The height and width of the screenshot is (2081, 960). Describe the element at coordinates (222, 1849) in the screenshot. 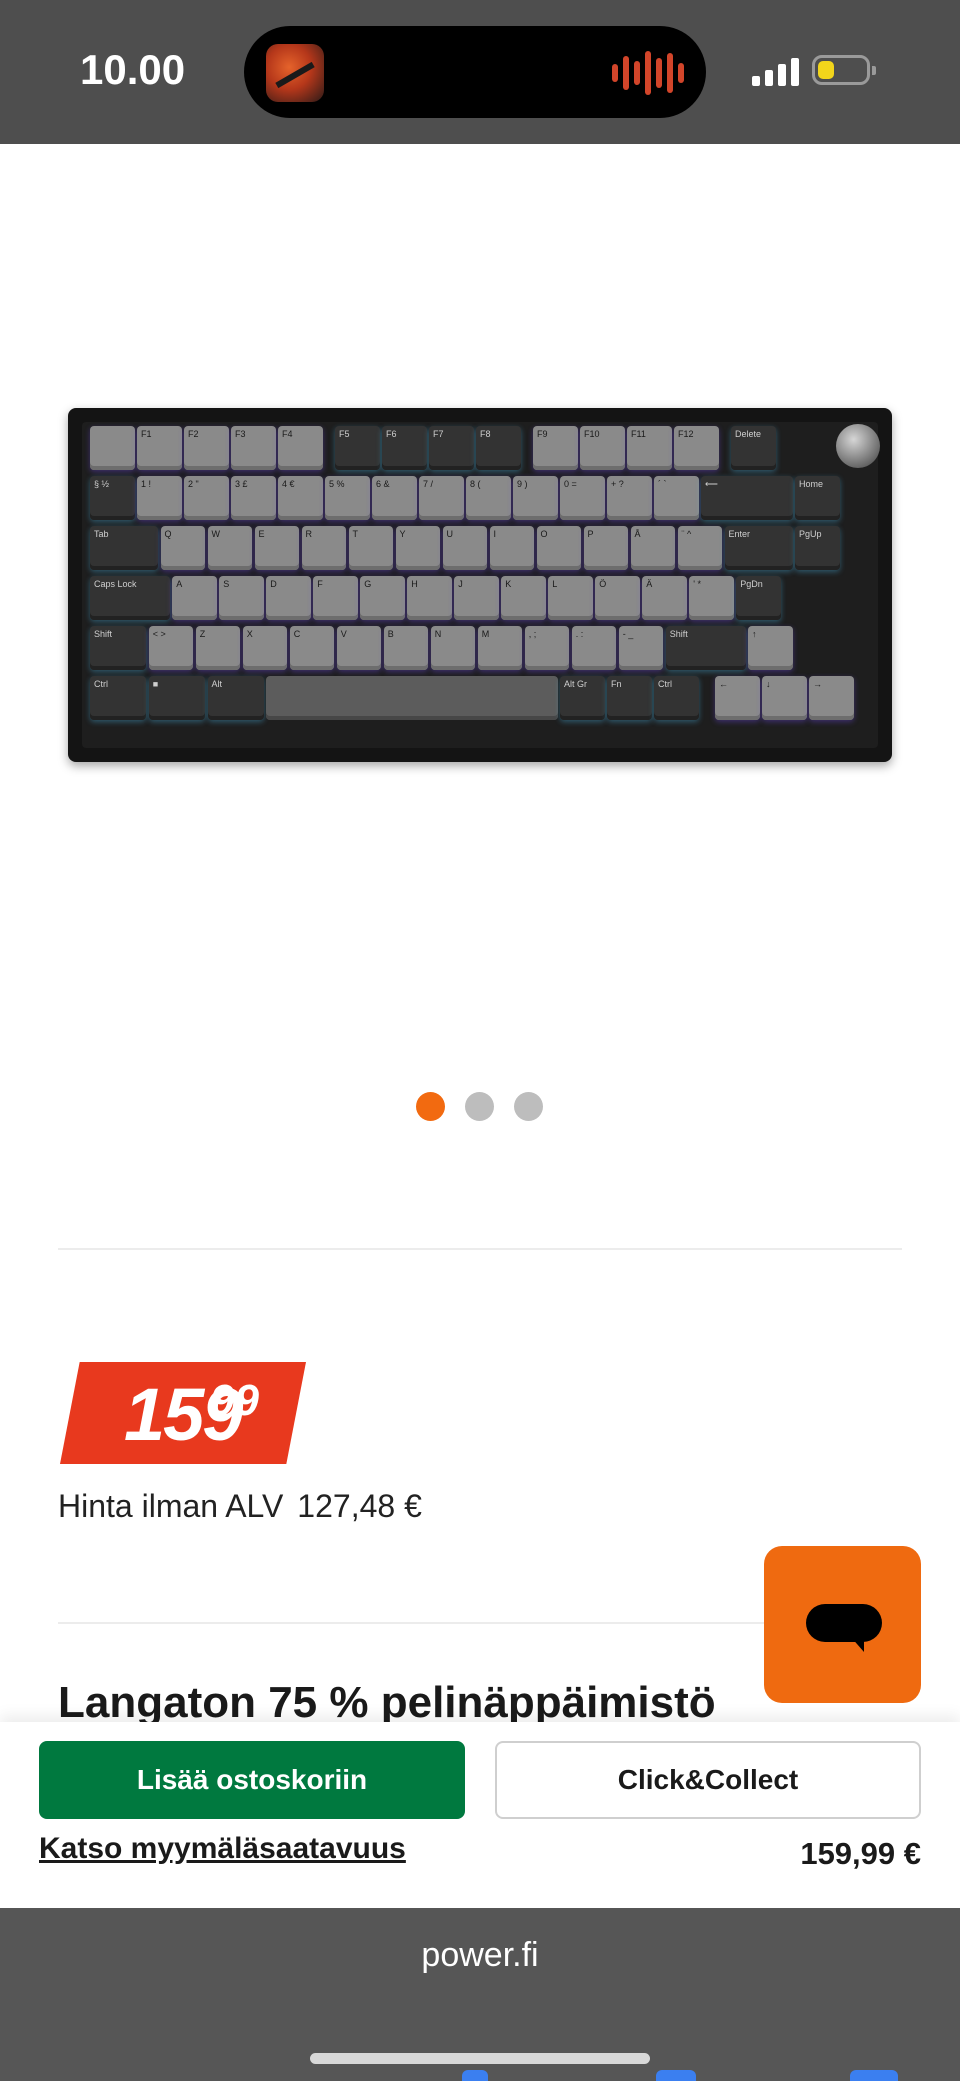

I see `store-availability-link: Katso myymäläsaatavuus` at that location.